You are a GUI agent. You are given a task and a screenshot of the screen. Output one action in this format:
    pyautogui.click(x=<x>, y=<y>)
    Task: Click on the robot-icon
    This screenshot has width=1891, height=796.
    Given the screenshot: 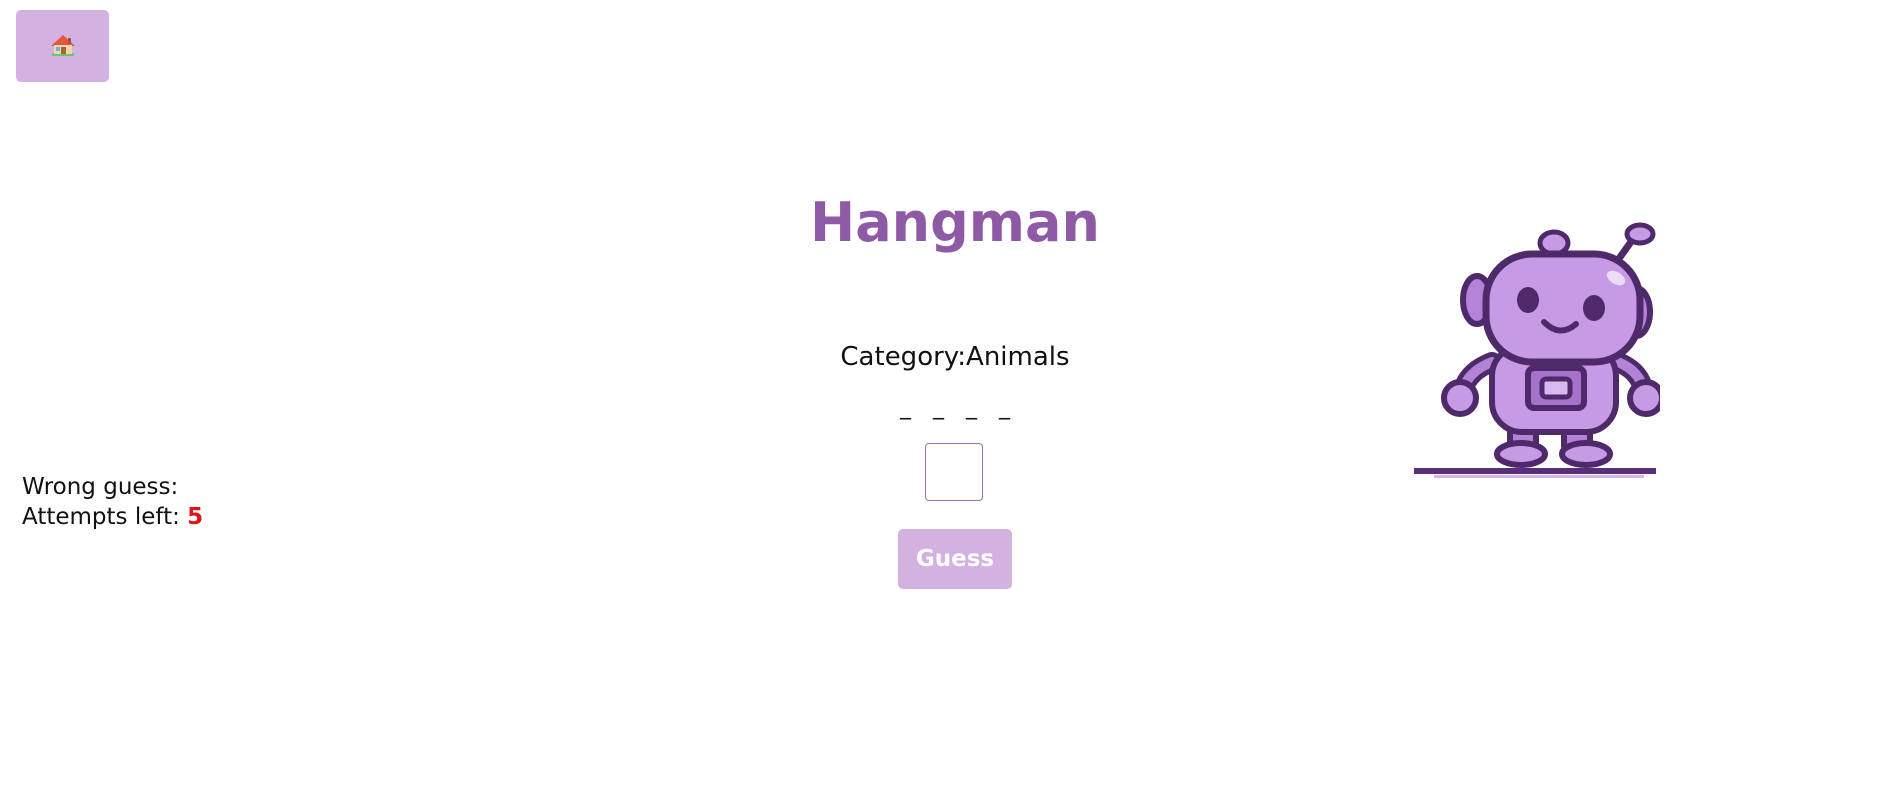 What is the action you would take?
    pyautogui.click(x=1539, y=352)
    